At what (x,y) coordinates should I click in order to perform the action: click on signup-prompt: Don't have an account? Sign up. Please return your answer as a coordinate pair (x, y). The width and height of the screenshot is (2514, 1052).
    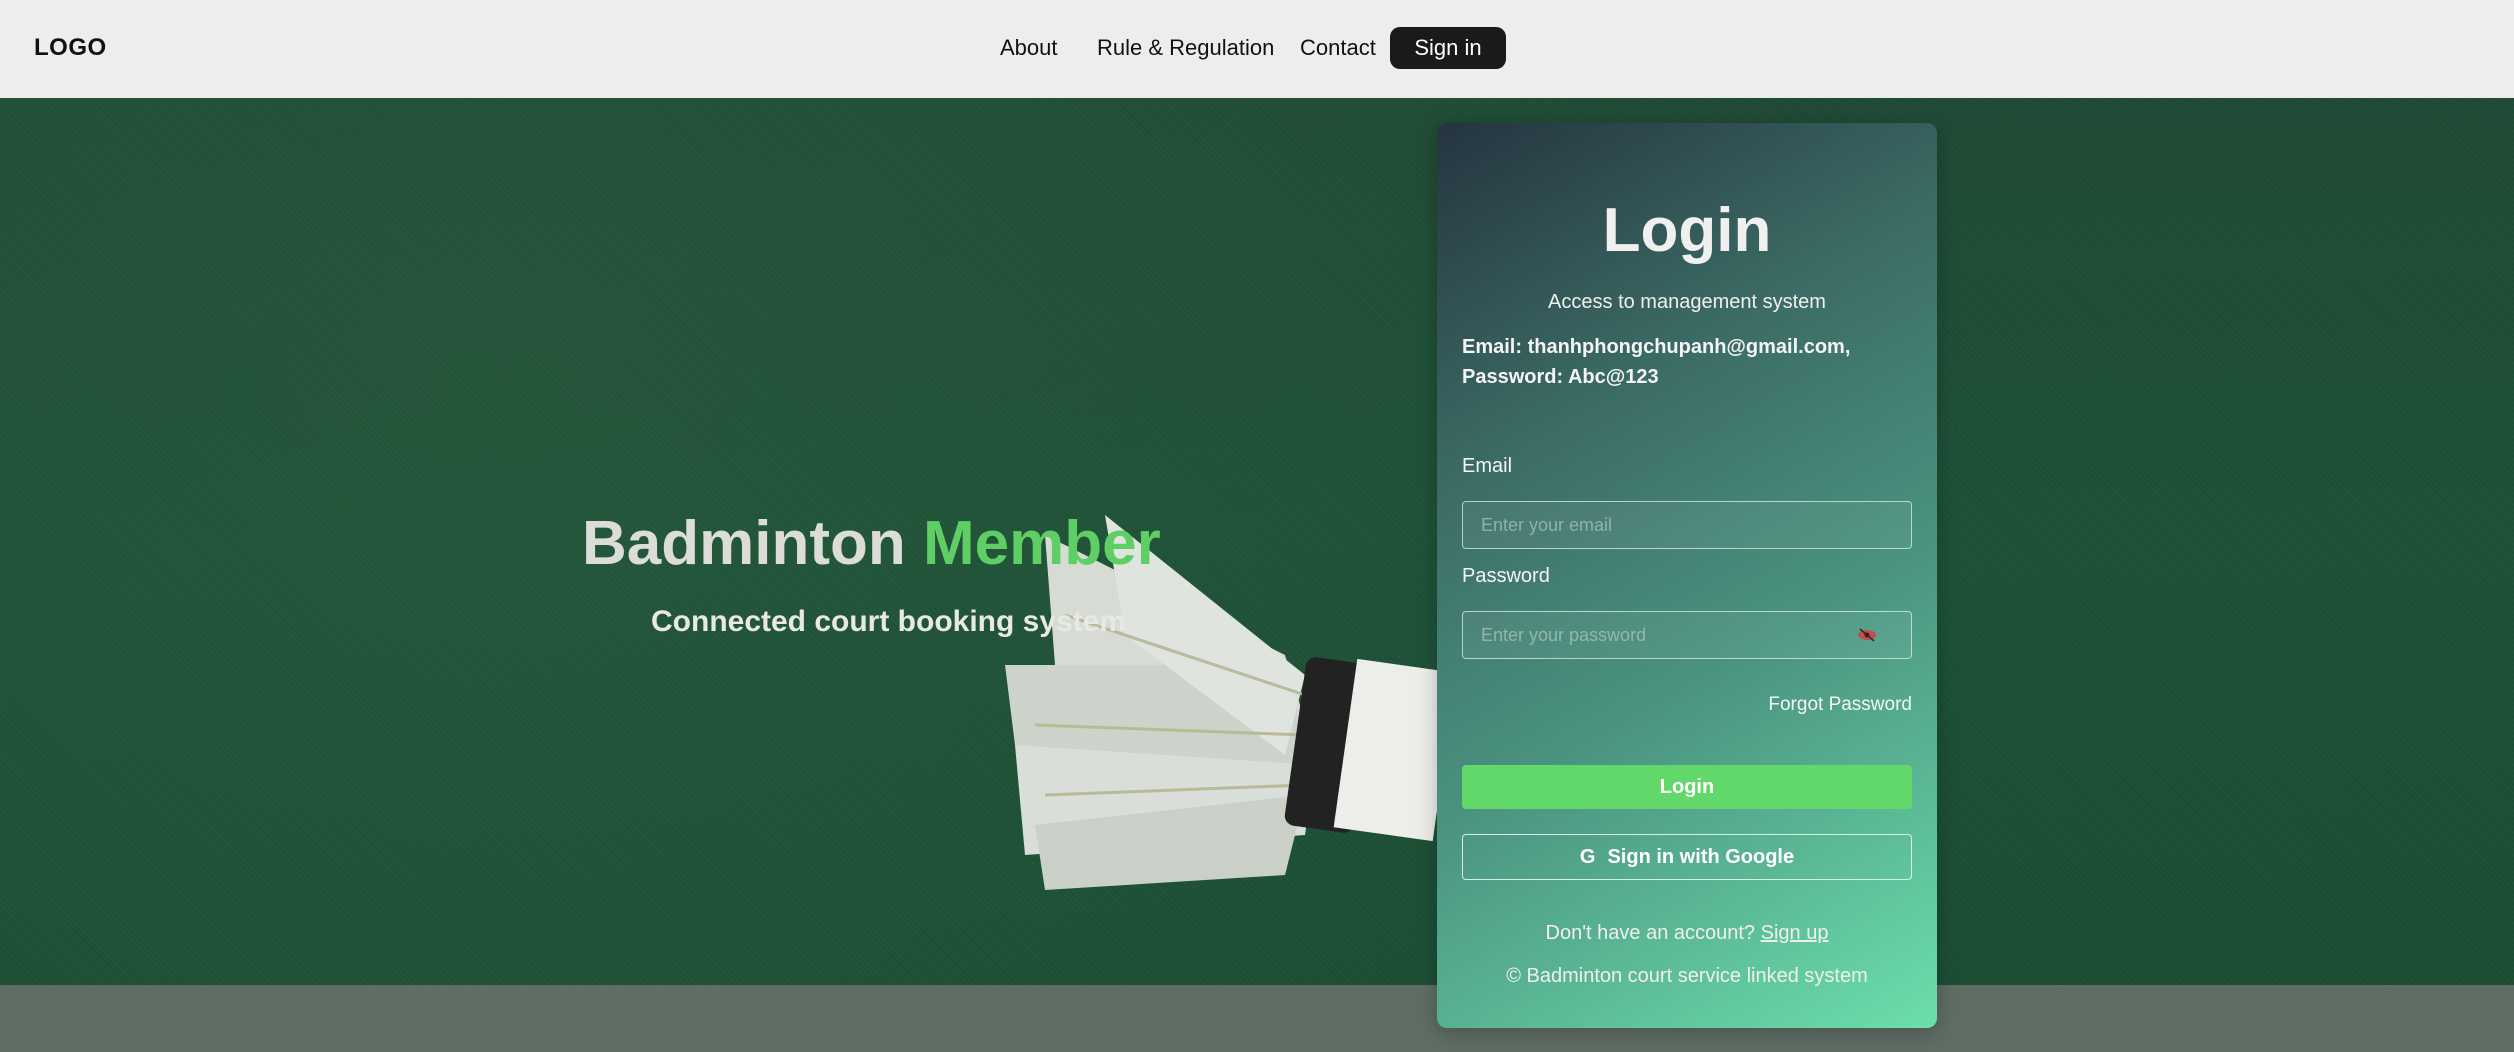
    Looking at the image, I should click on (1687, 933).